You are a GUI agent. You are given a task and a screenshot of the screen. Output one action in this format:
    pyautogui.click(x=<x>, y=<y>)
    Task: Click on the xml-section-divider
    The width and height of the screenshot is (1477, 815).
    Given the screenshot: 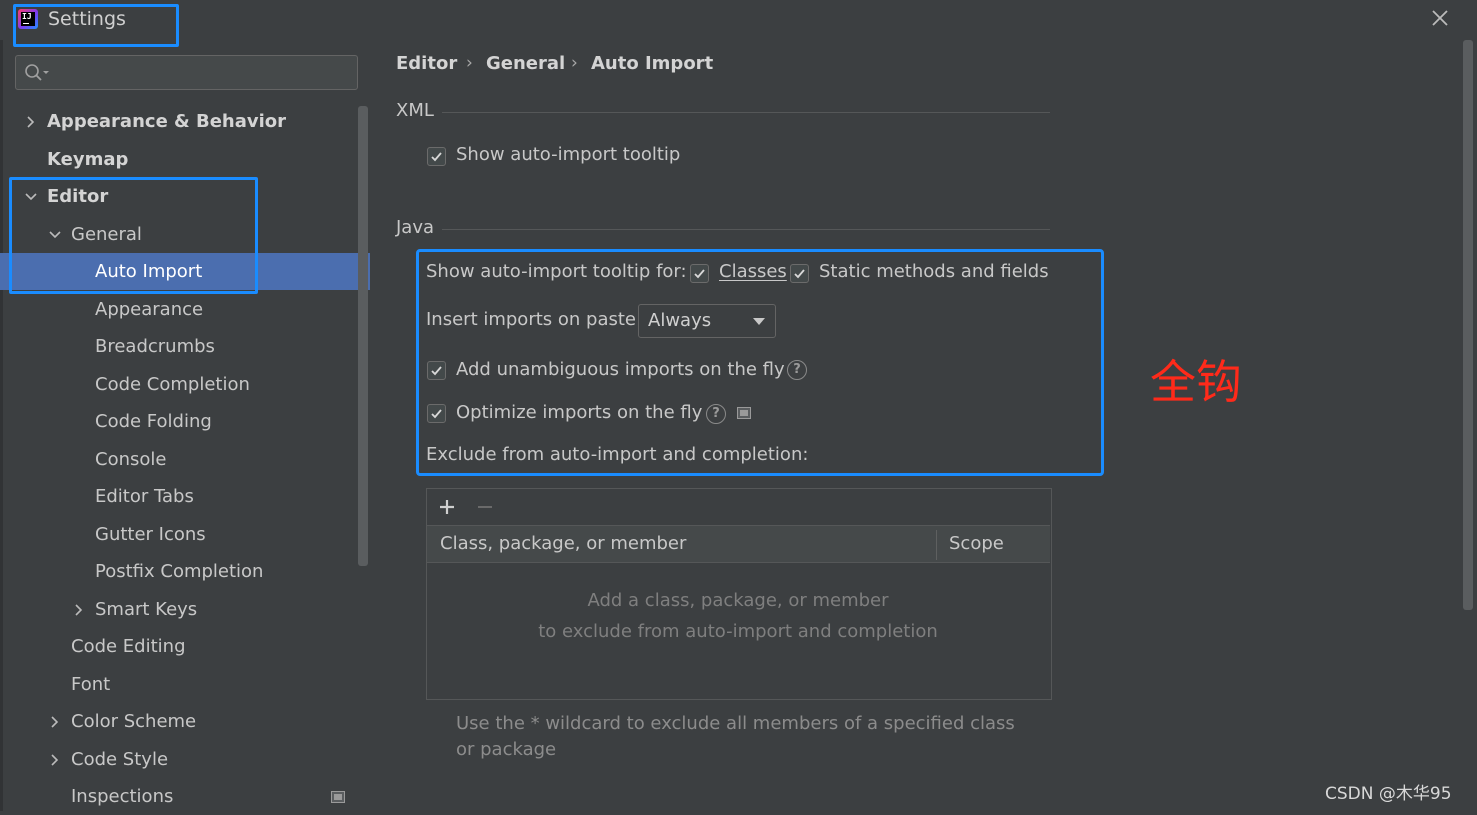 What is the action you would take?
    pyautogui.click(x=746, y=112)
    